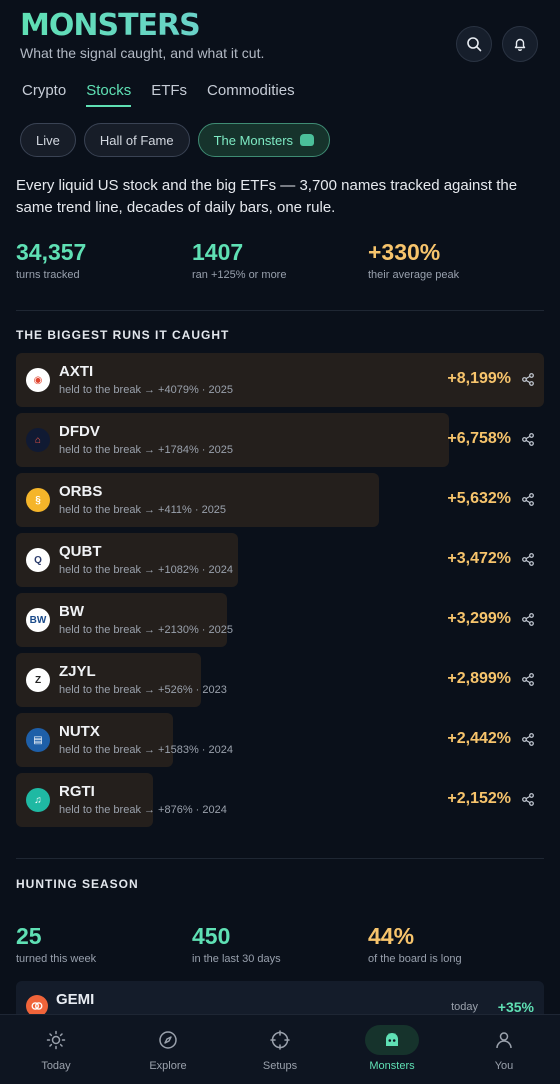 The height and width of the screenshot is (1084, 560). I want to click on axti-logo-icon: ◉, so click(38, 380).